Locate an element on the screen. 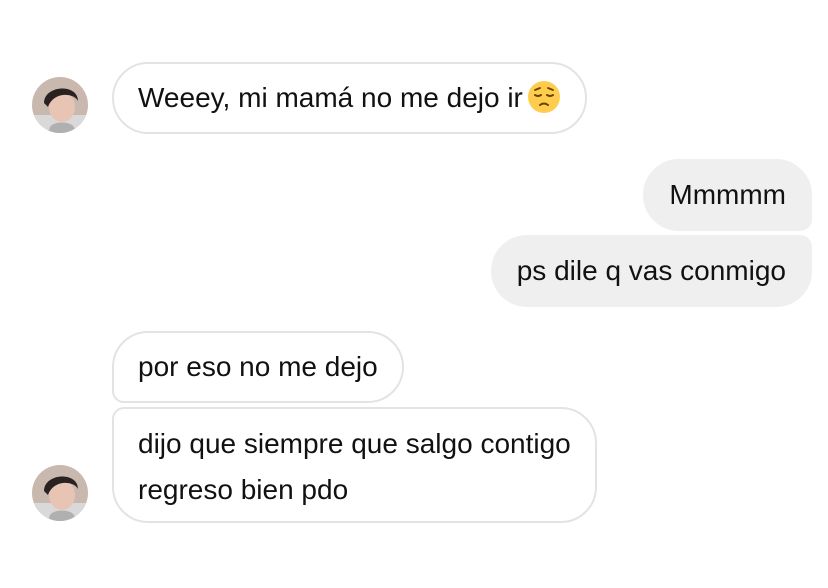 This screenshot has height=588, width=828. incoming-message-bubble: por eso no me dejo is located at coordinates (258, 367).